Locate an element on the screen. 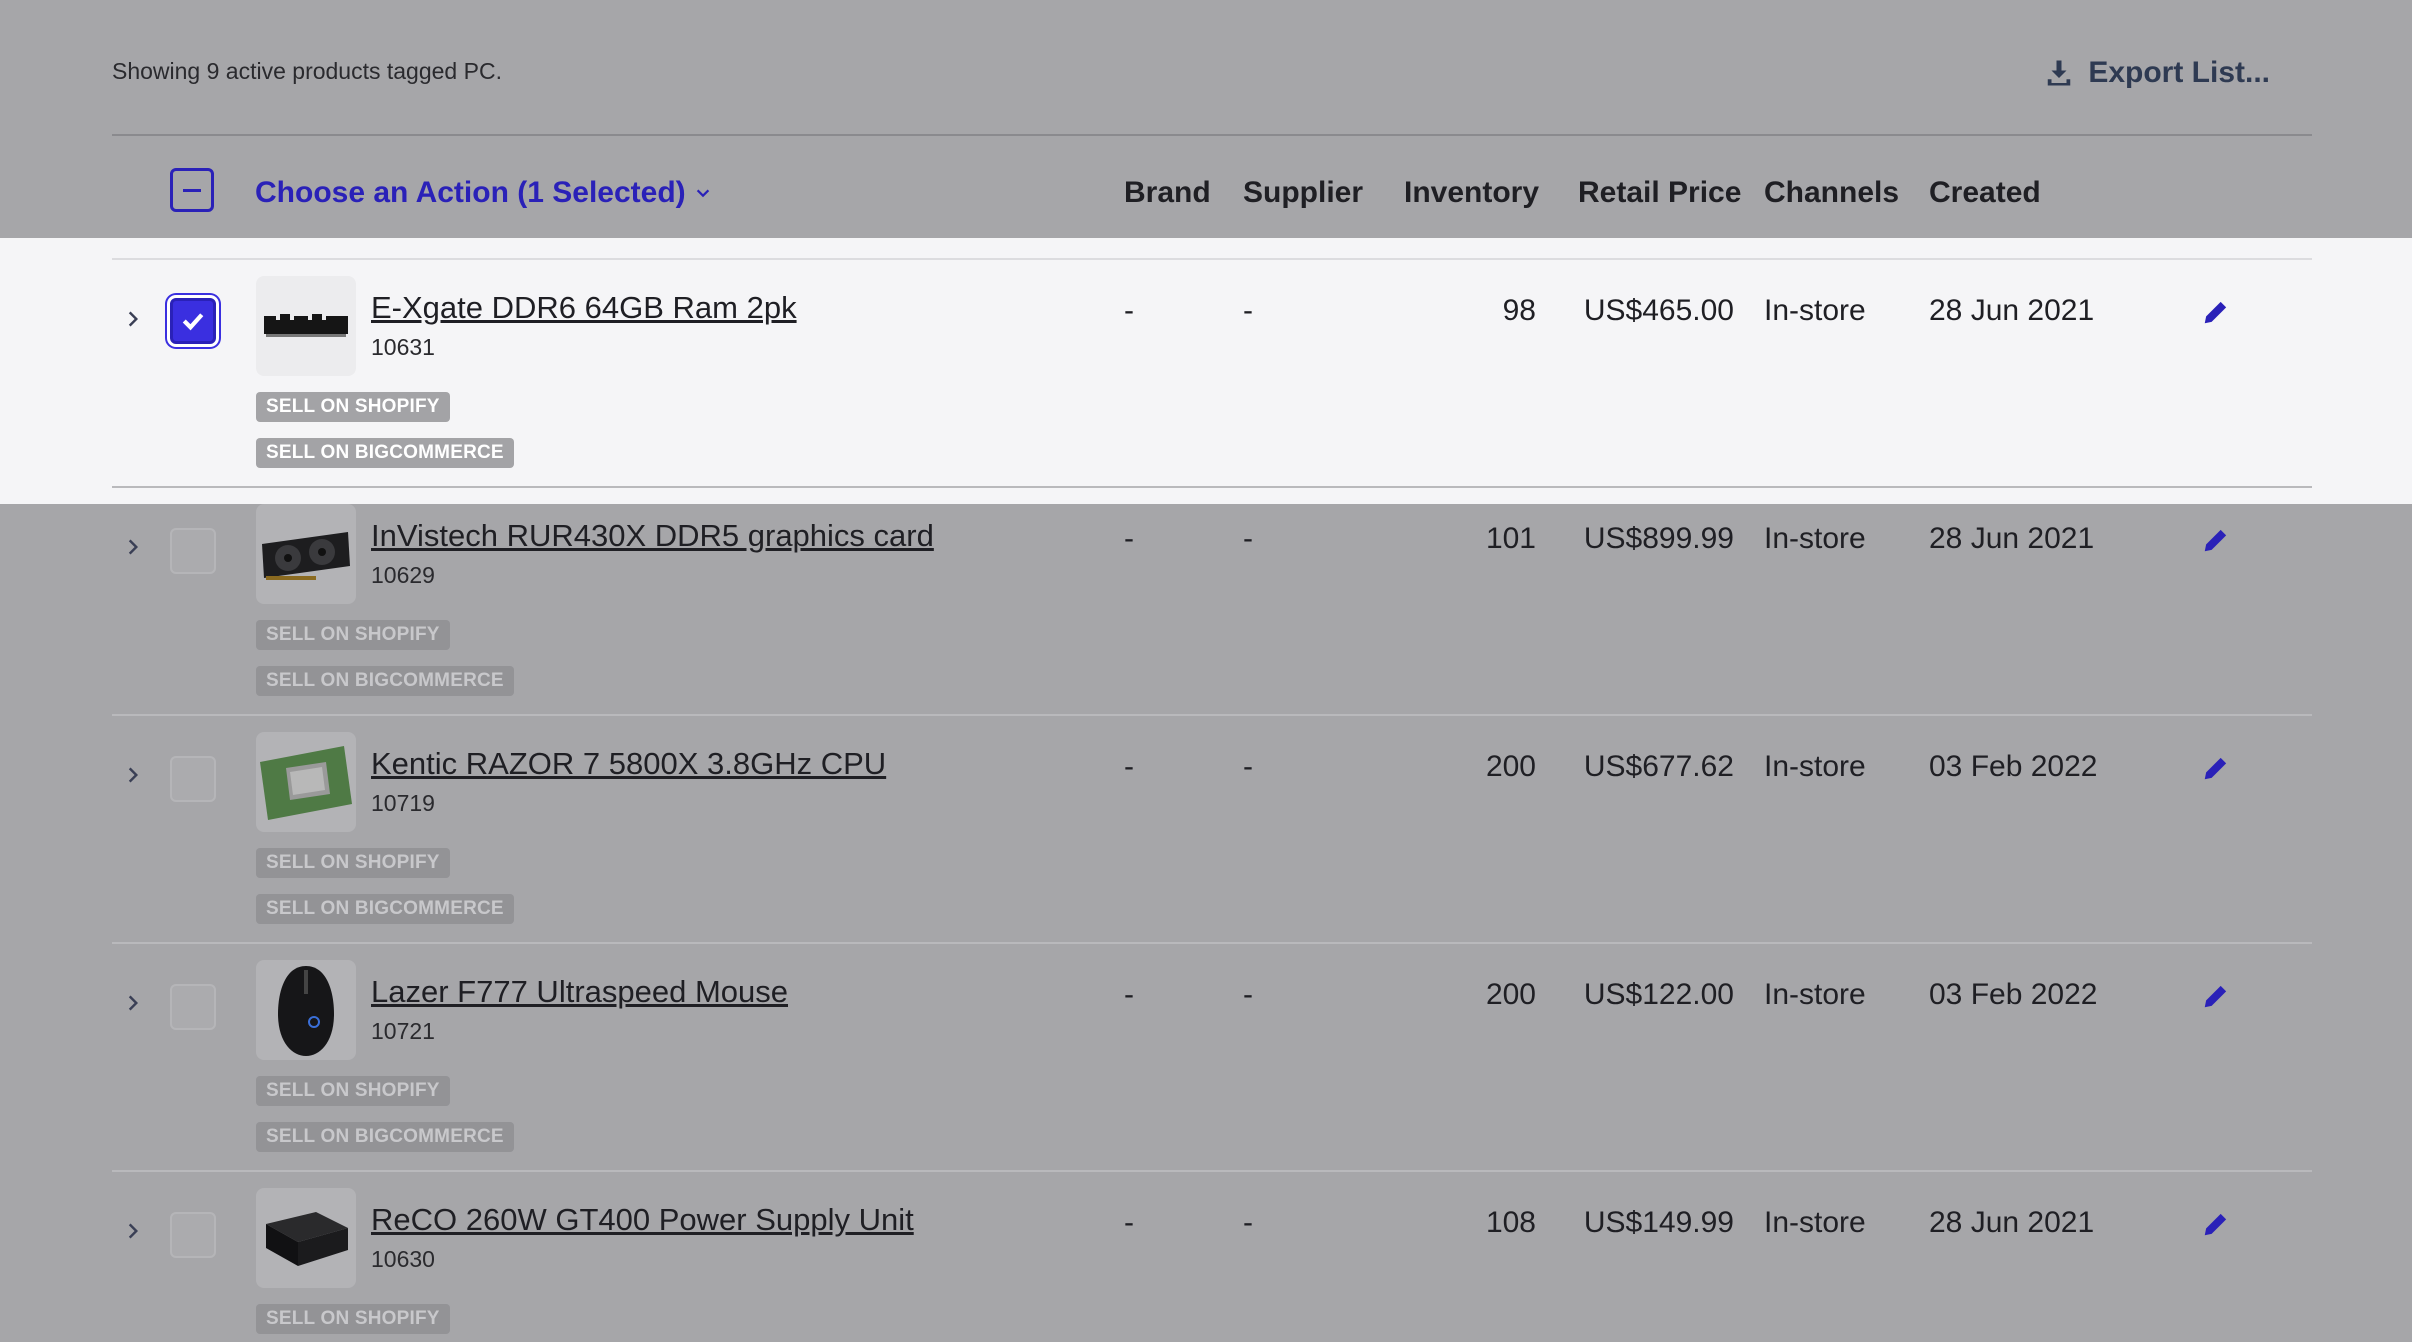  column-header-brand: Brand is located at coordinates (1167, 193).